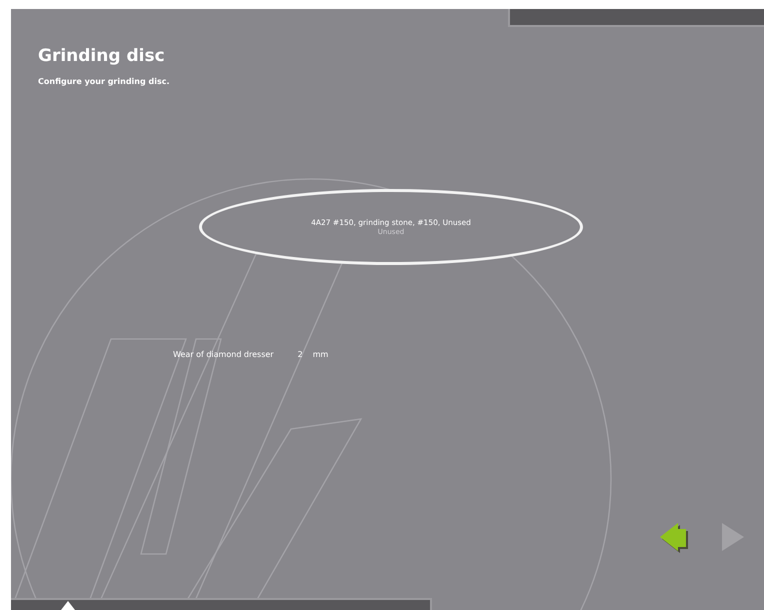  What do you see at coordinates (101, 56) in the screenshot?
I see `page-title: Grinding disc` at bounding box center [101, 56].